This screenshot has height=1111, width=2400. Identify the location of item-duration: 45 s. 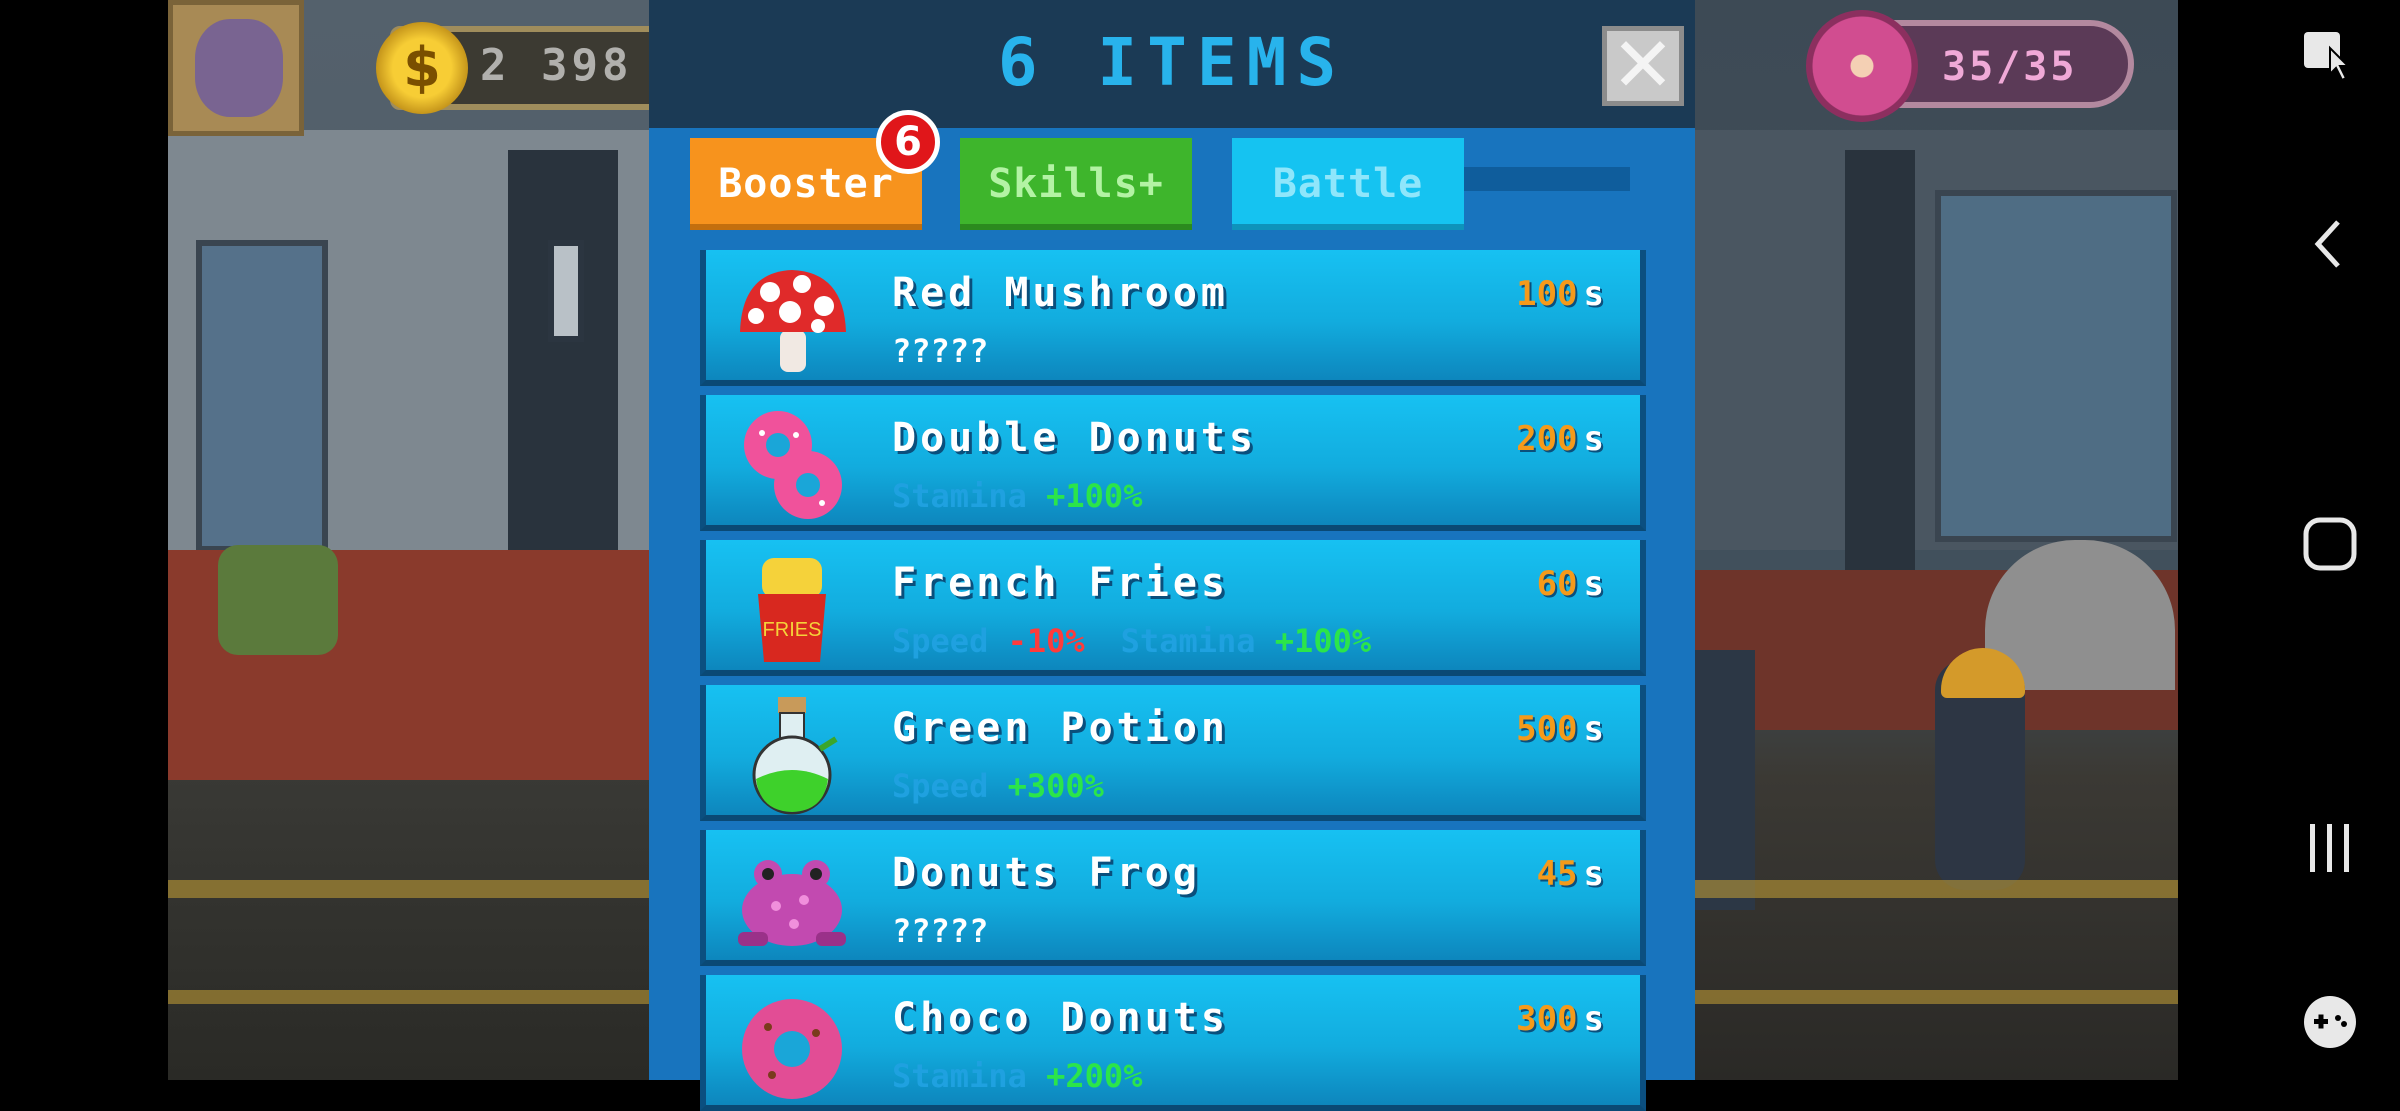
(1570, 874).